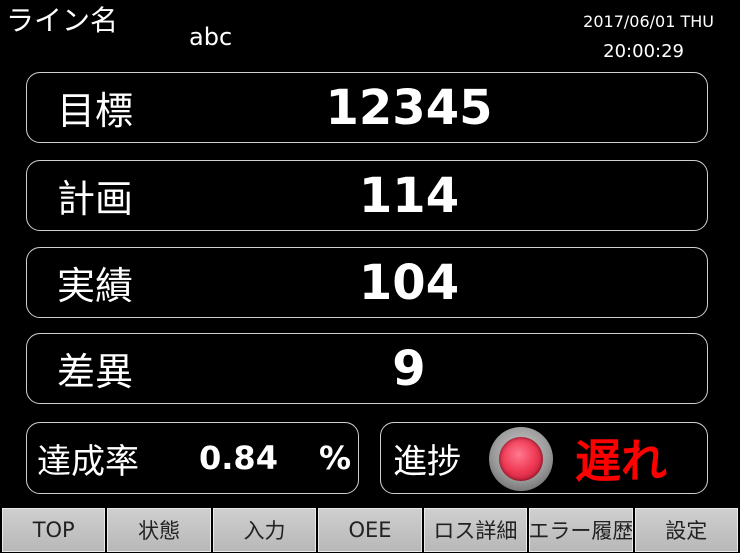 The height and width of the screenshot is (553, 740). Describe the element at coordinates (211, 37) in the screenshot. I see `line-name-value: abc` at that location.